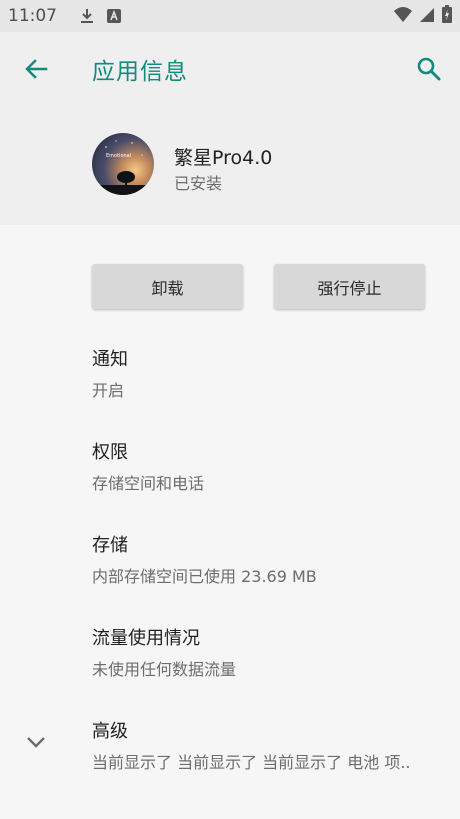 The height and width of the screenshot is (819, 460). Describe the element at coordinates (230, 16) in the screenshot. I see `status-bar: 11:07` at that location.